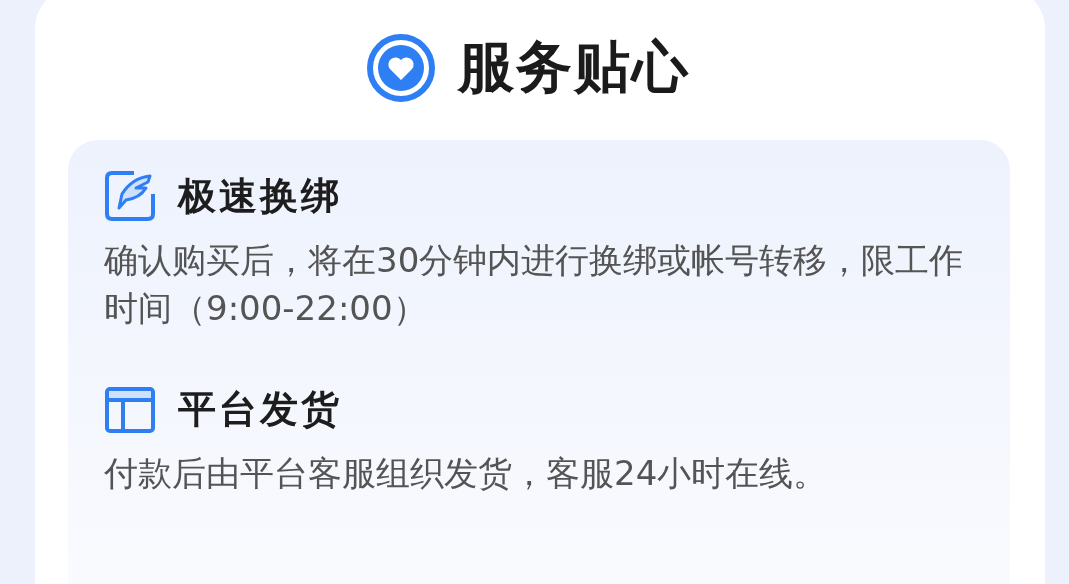 The height and width of the screenshot is (584, 1069). What do you see at coordinates (574, 67) in the screenshot?
I see `section-title: 服务贴心` at bounding box center [574, 67].